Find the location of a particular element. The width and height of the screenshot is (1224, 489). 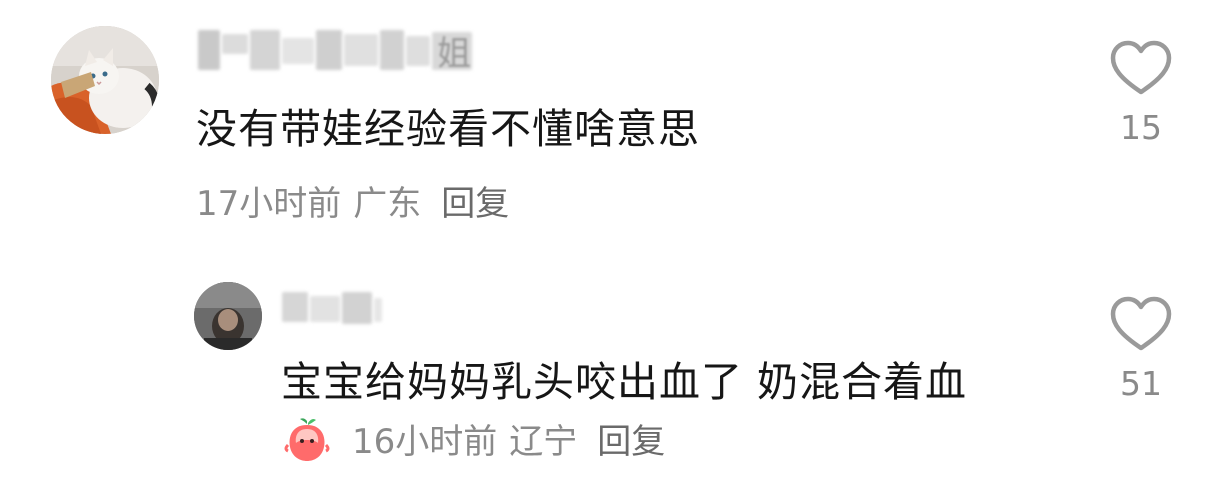

avatar-photo-image is located at coordinates (228, 316).